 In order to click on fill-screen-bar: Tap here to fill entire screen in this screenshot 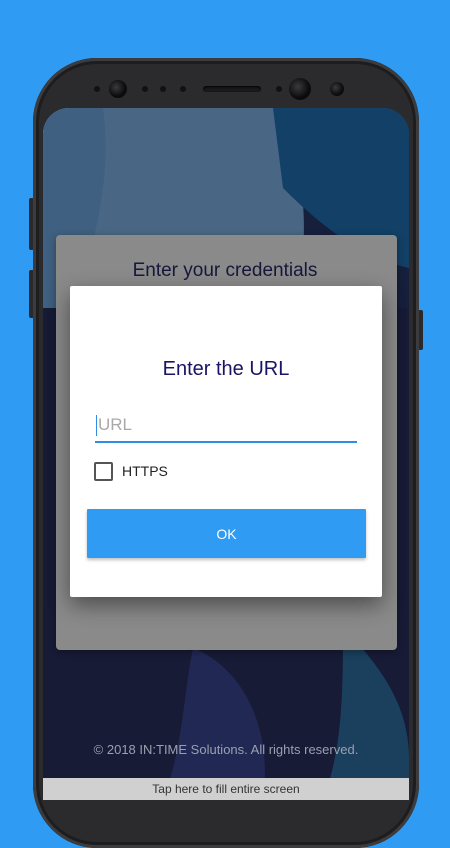, I will do `click(226, 789)`.